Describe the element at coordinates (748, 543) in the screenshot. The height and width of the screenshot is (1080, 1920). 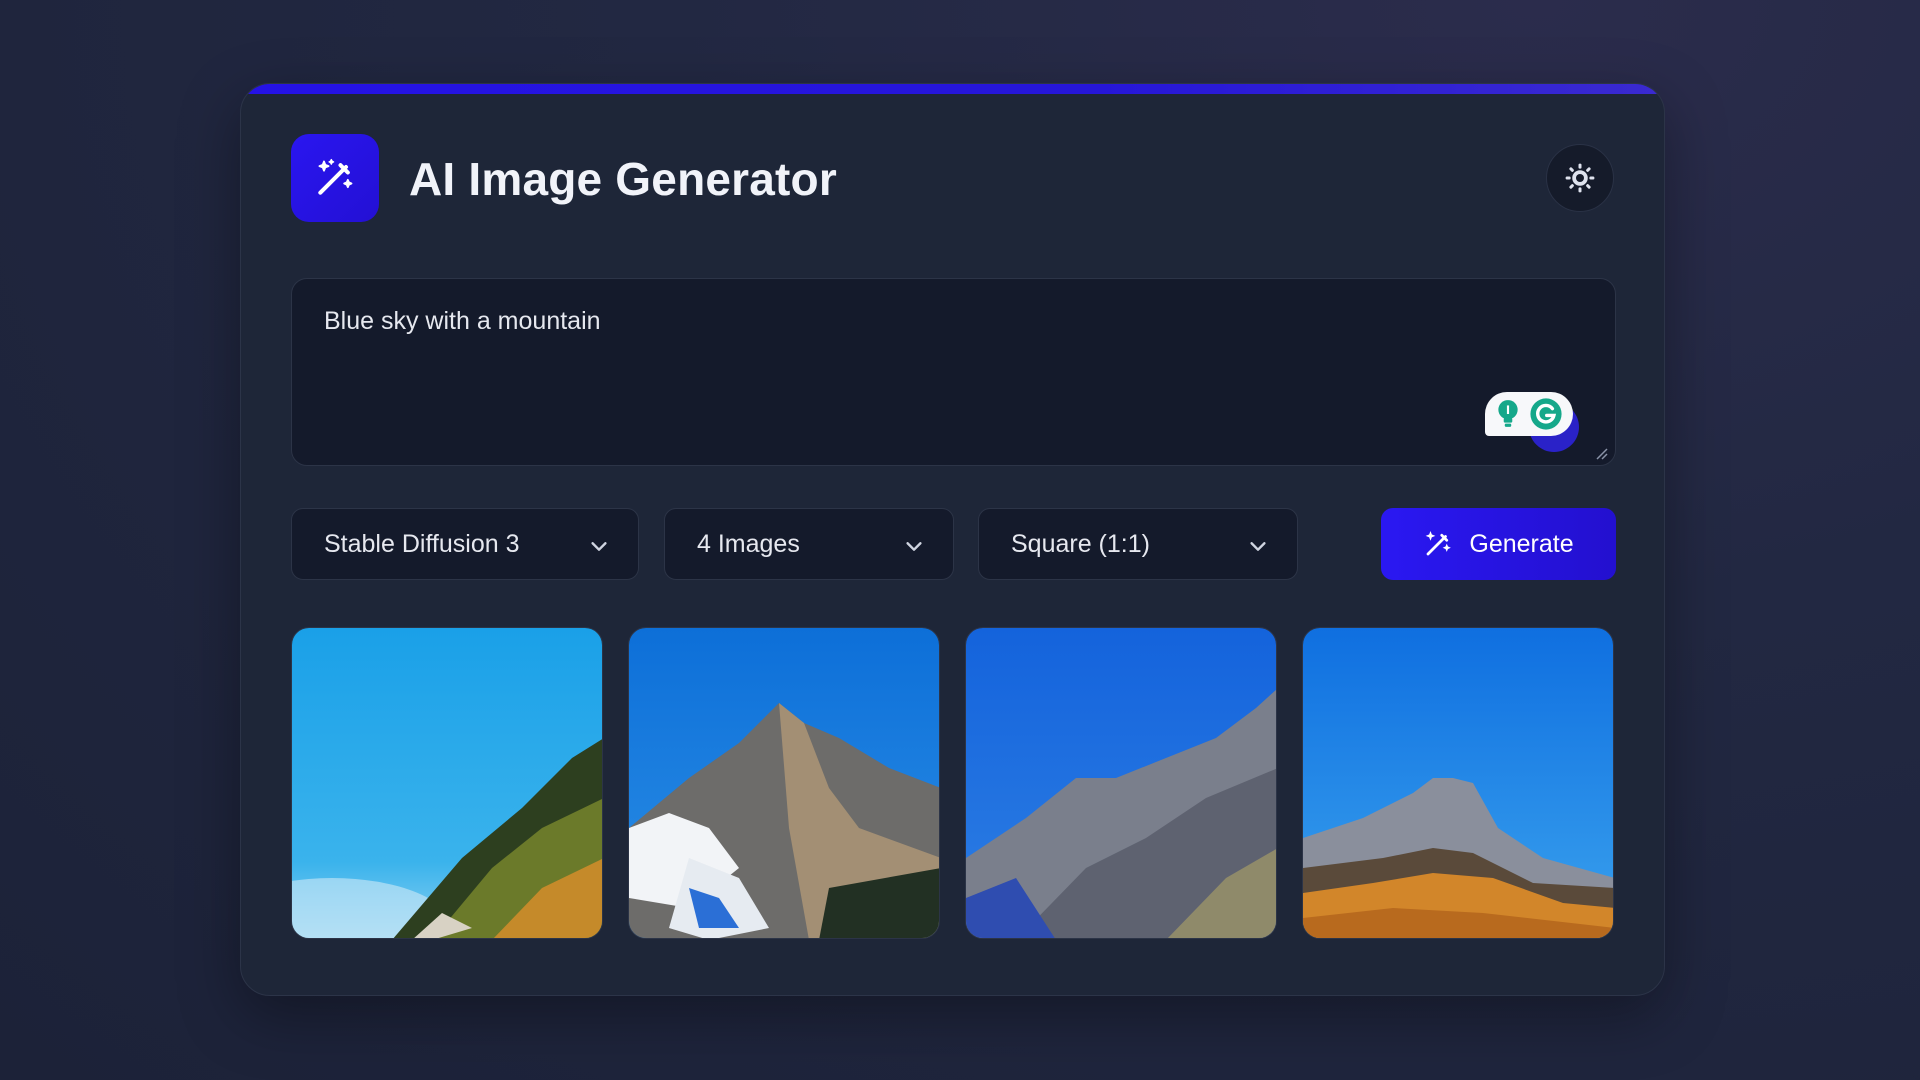
I see `image-count-select-value: 4 Images` at that location.